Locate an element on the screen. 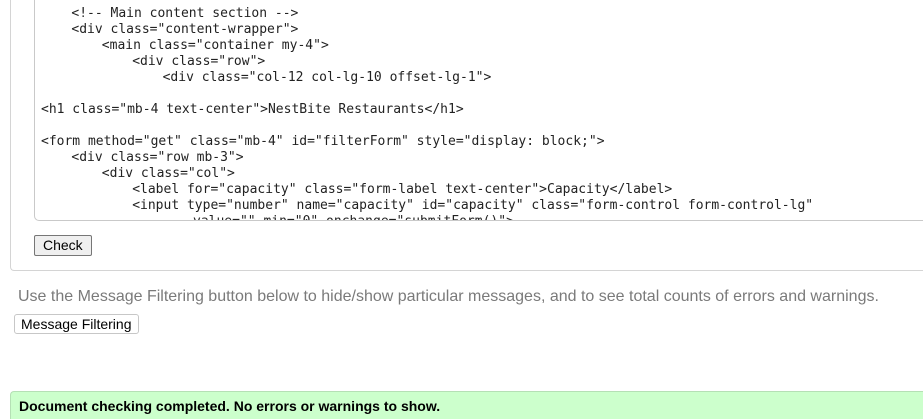 The width and height of the screenshot is (923, 419). source-code-line: <!-- Main content section --> is located at coordinates (185, 13).